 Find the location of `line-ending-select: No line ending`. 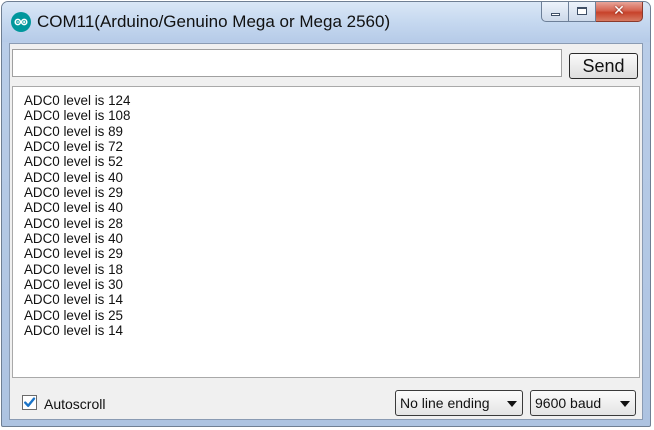

line-ending-select: No line ending is located at coordinates (459, 403).